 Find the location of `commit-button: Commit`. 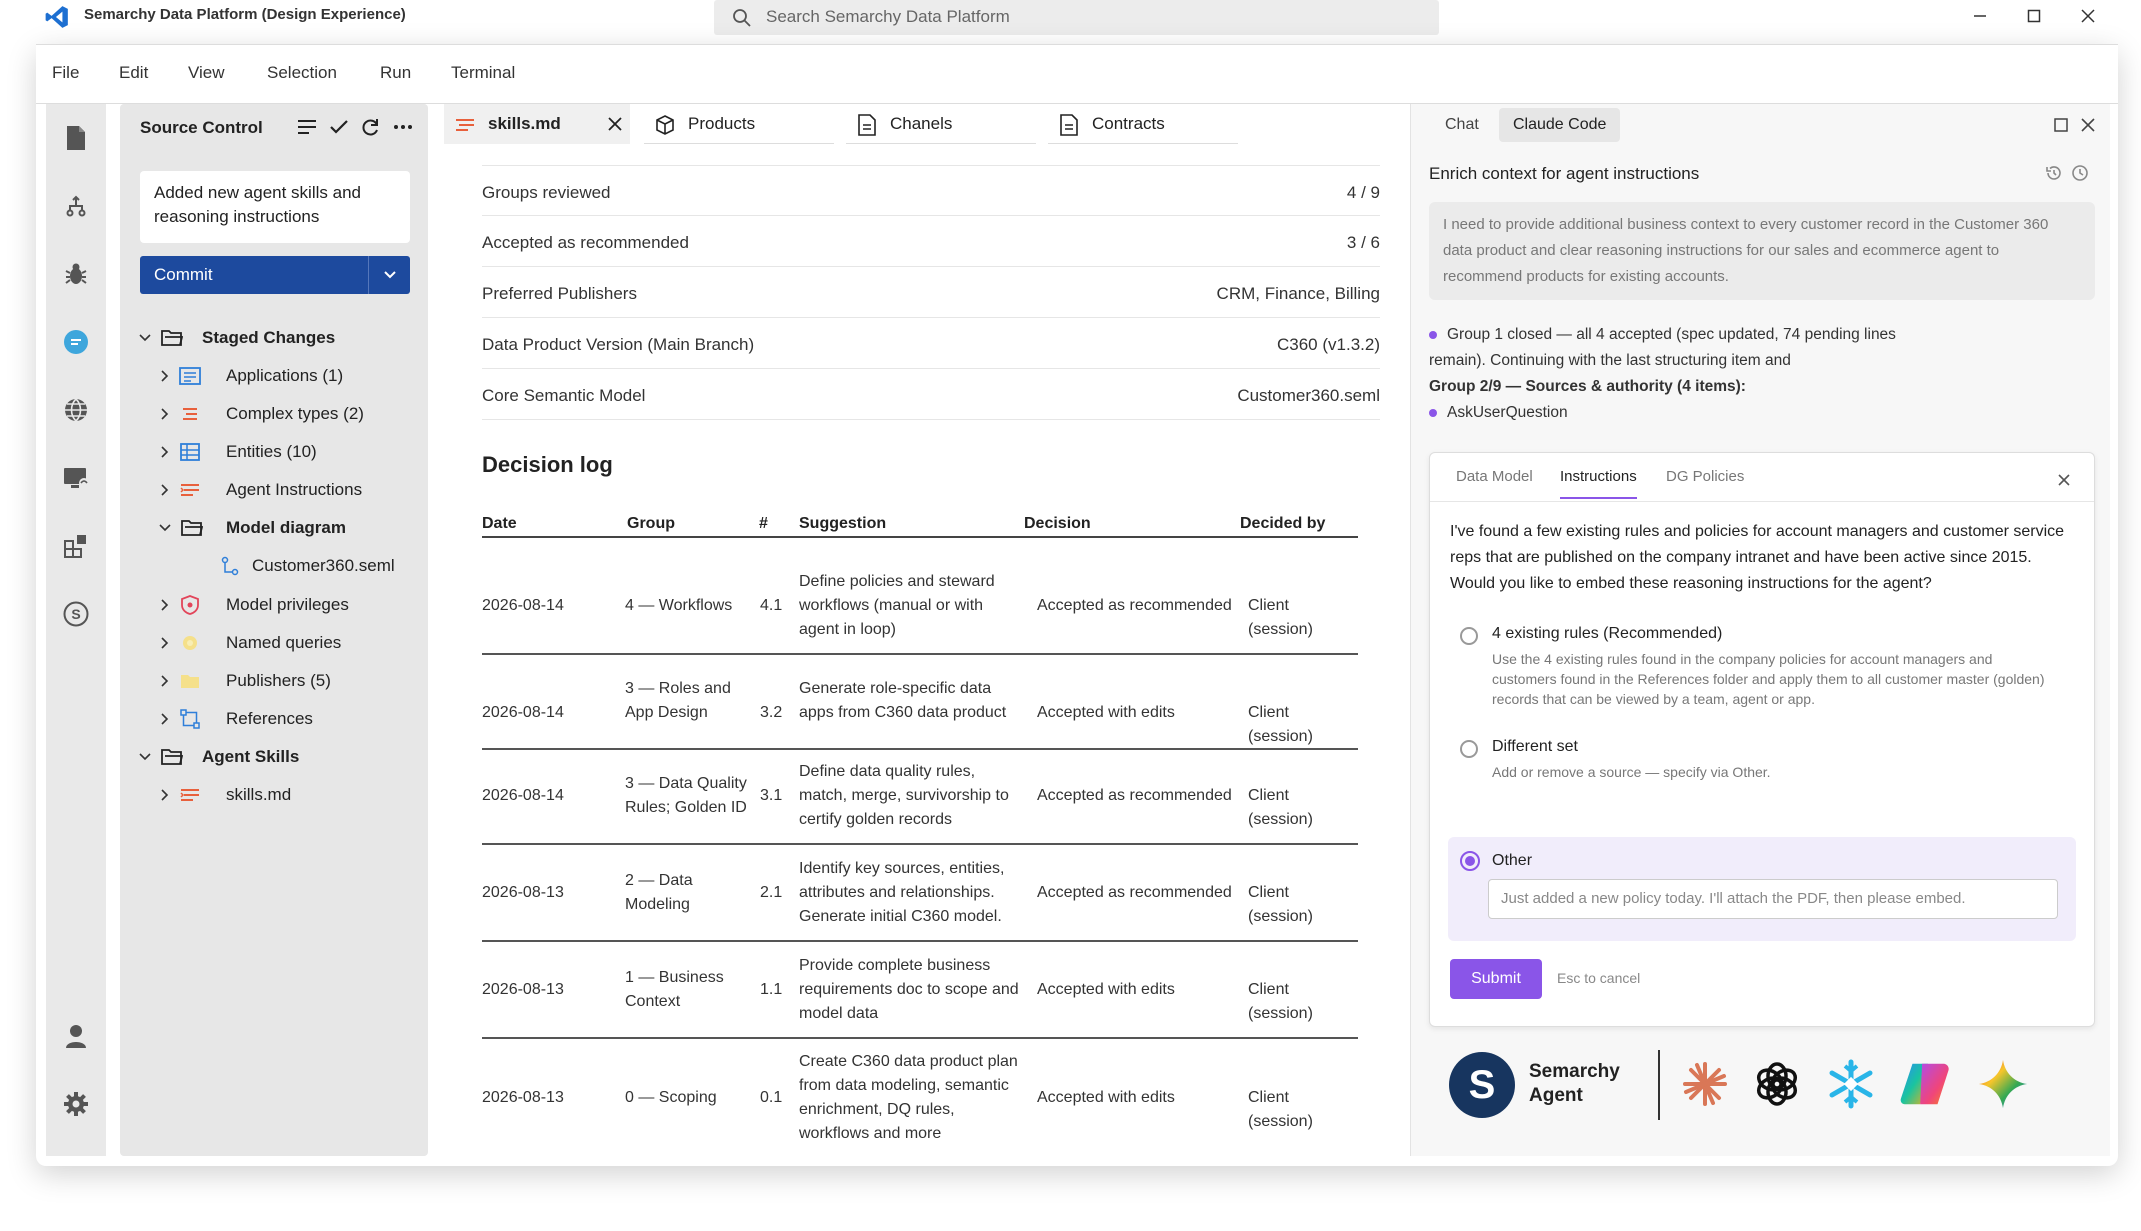

commit-button: Commit is located at coordinates (275, 275).